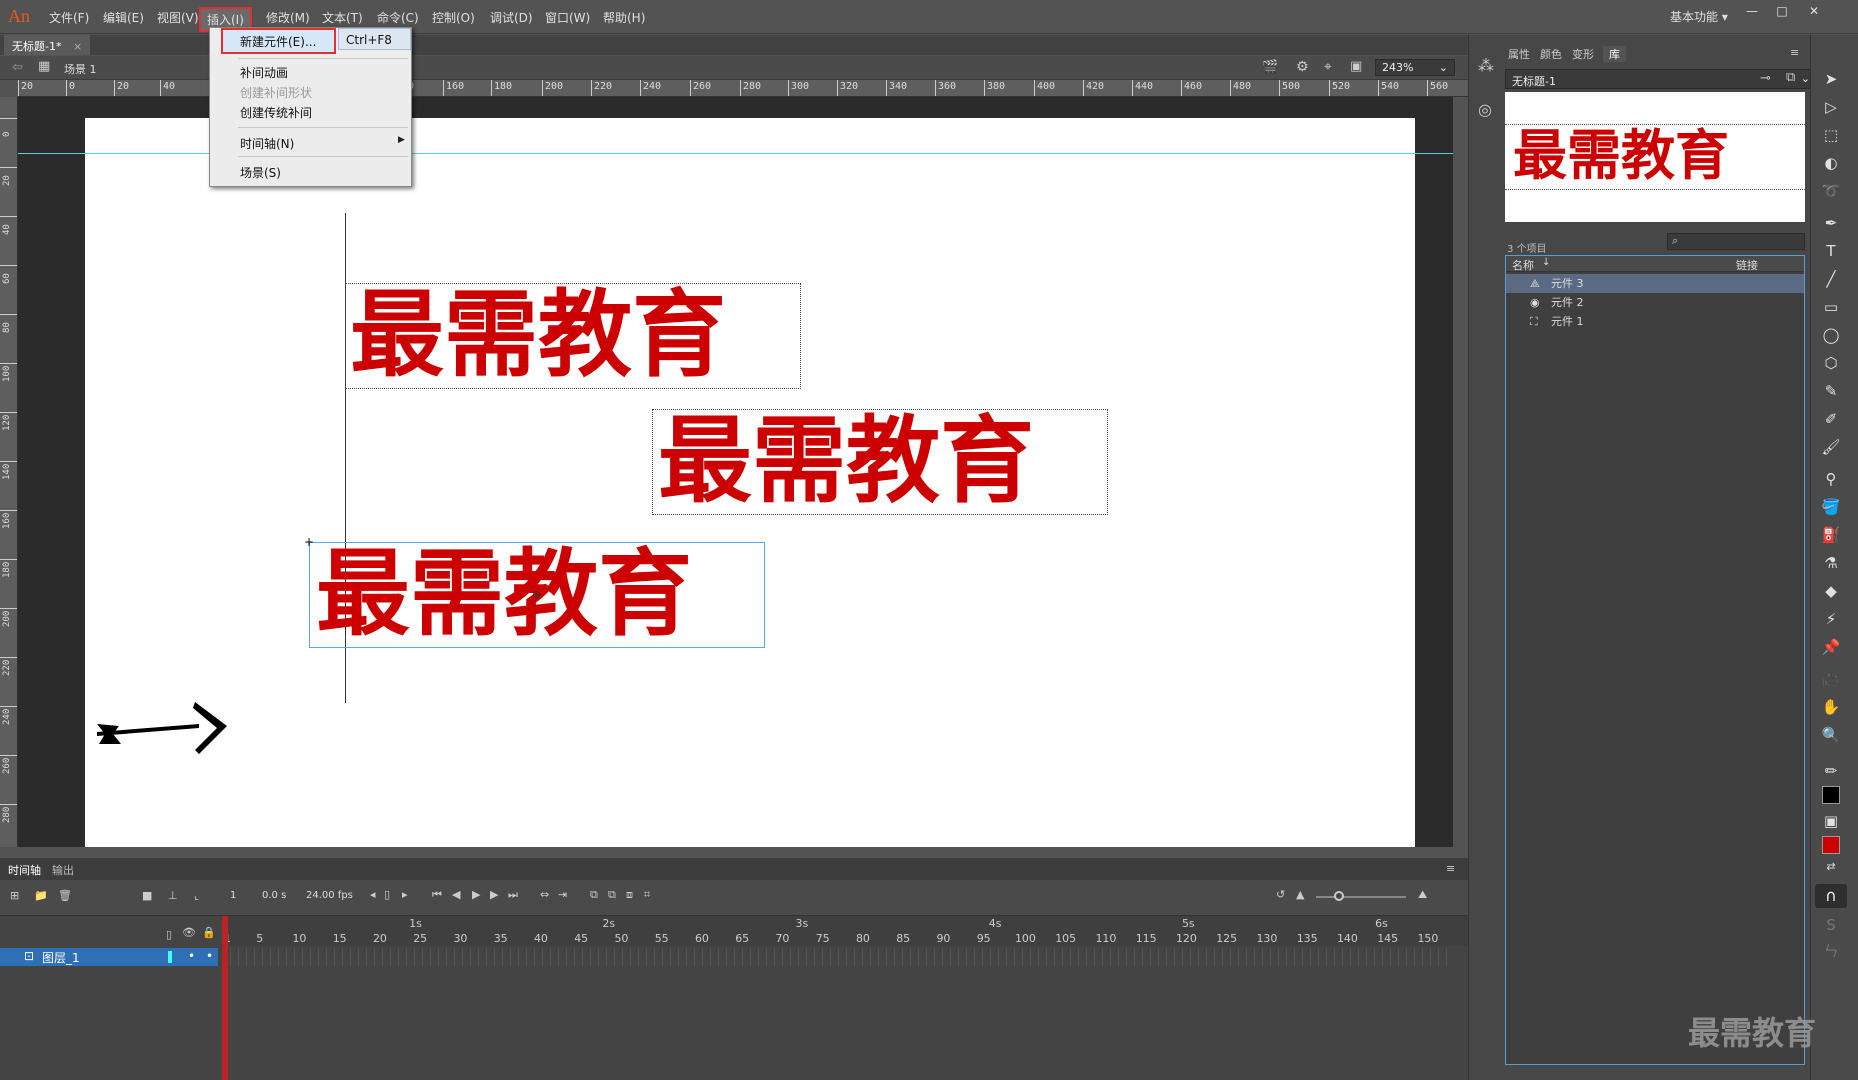 The image size is (1858, 1080). Describe the element at coordinates (1831, 591) in the screenshot. I see `eraser-icon: ◆` at that location.